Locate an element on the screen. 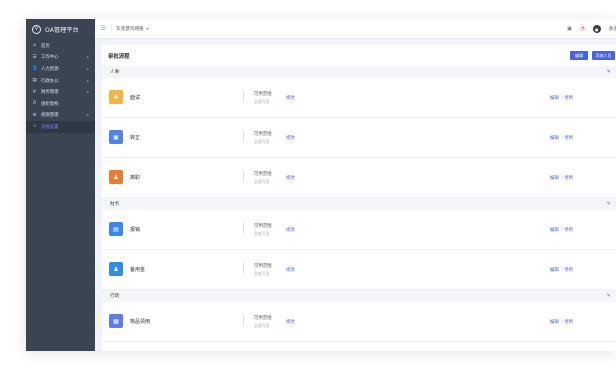 This screenshot has width=616, height=368. group-header-finance: 财务 ✎ is located at coordinates (359, 204).